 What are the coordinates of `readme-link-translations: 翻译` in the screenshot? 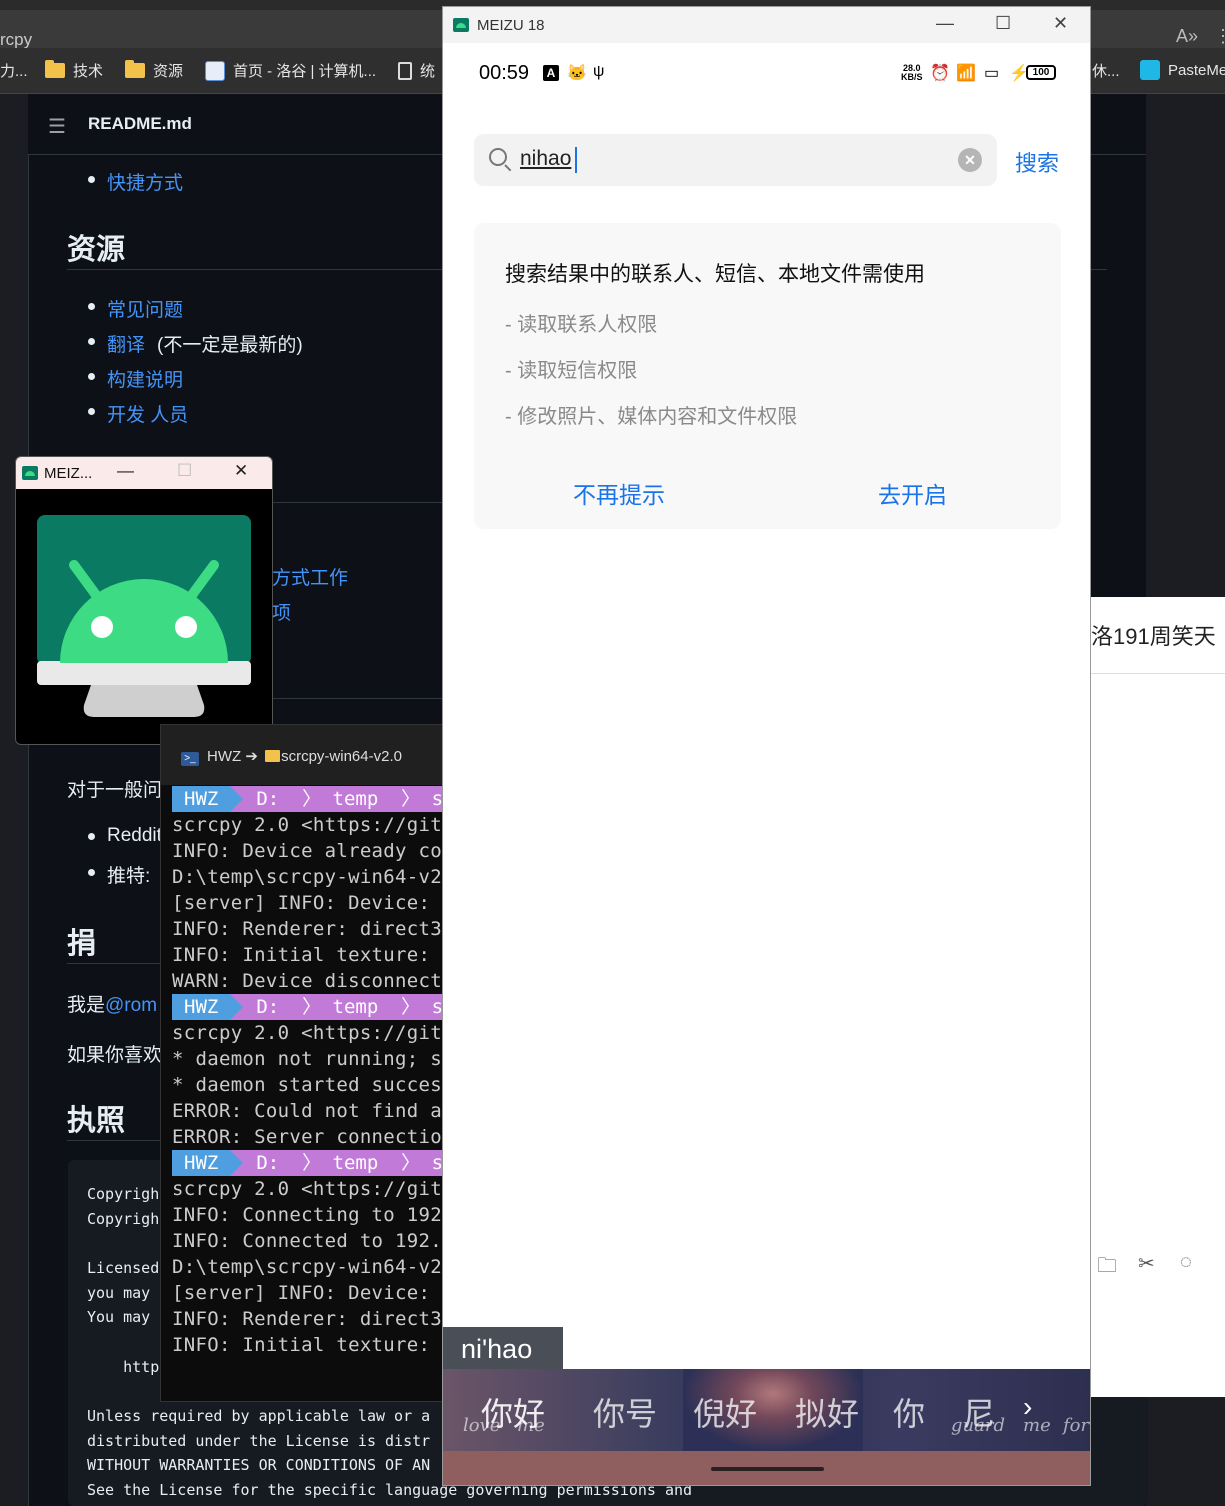 It's located at (126, 343).